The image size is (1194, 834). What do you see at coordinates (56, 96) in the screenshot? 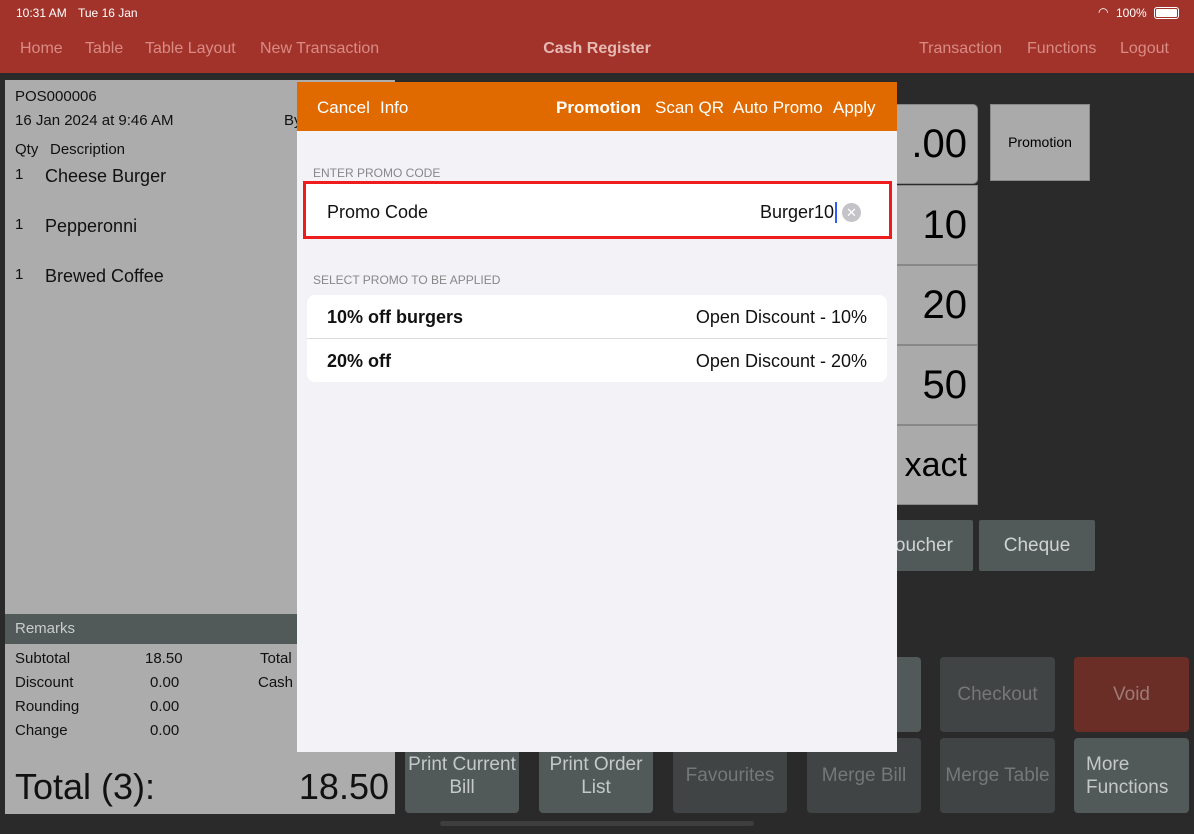
I see `receipt-id: POS000006` at bounding box center [56, 96].